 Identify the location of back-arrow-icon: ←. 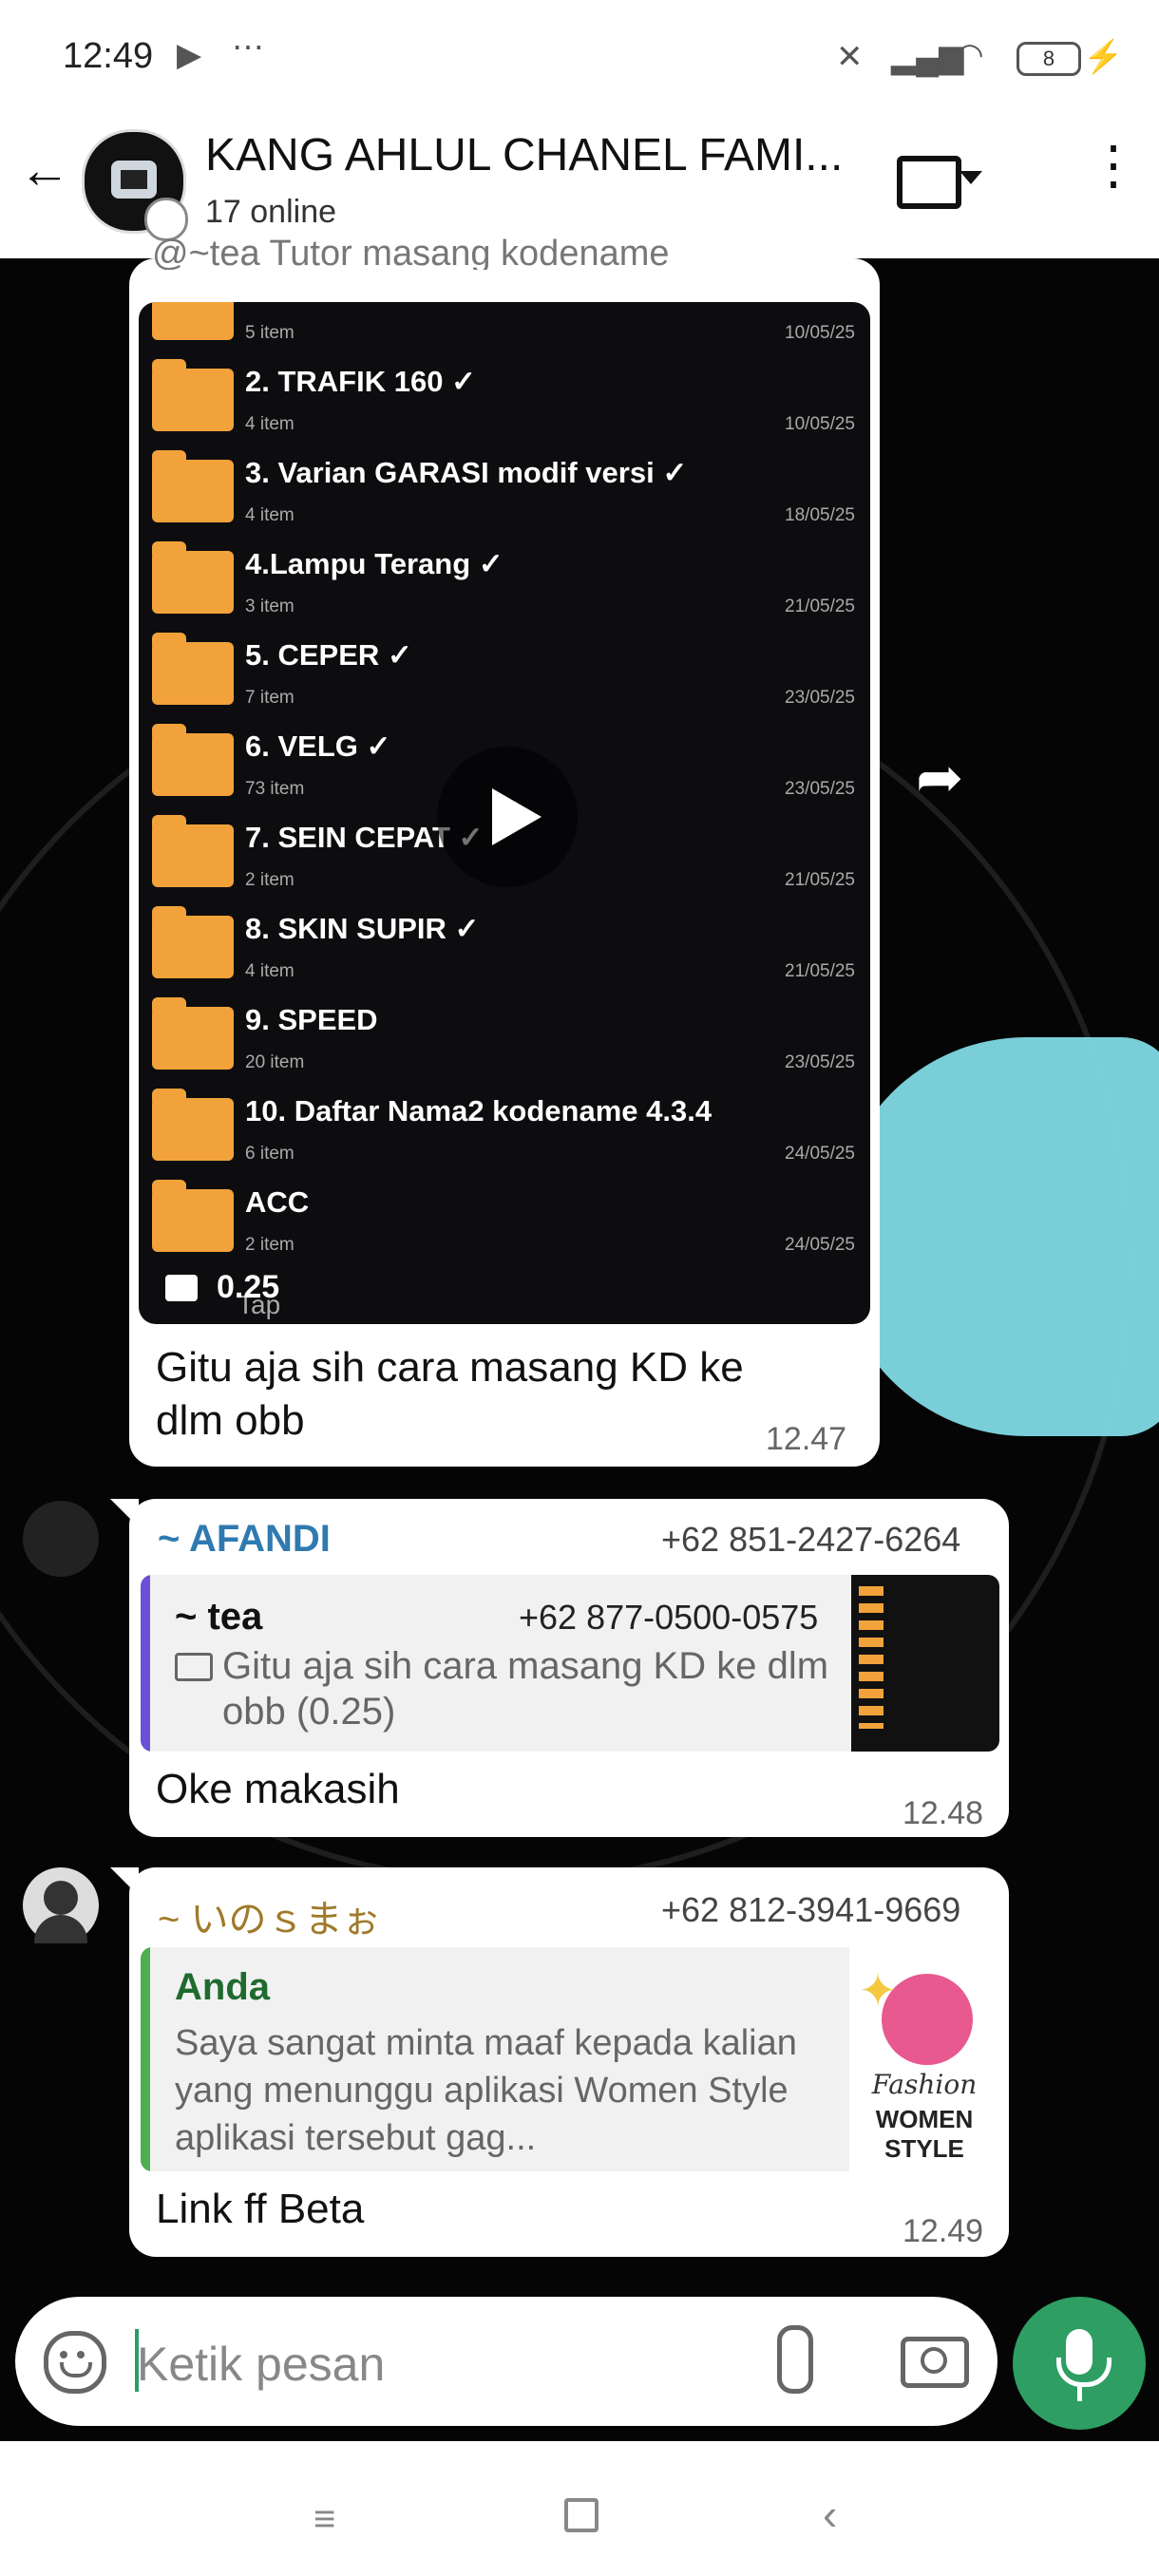
(44, 170).